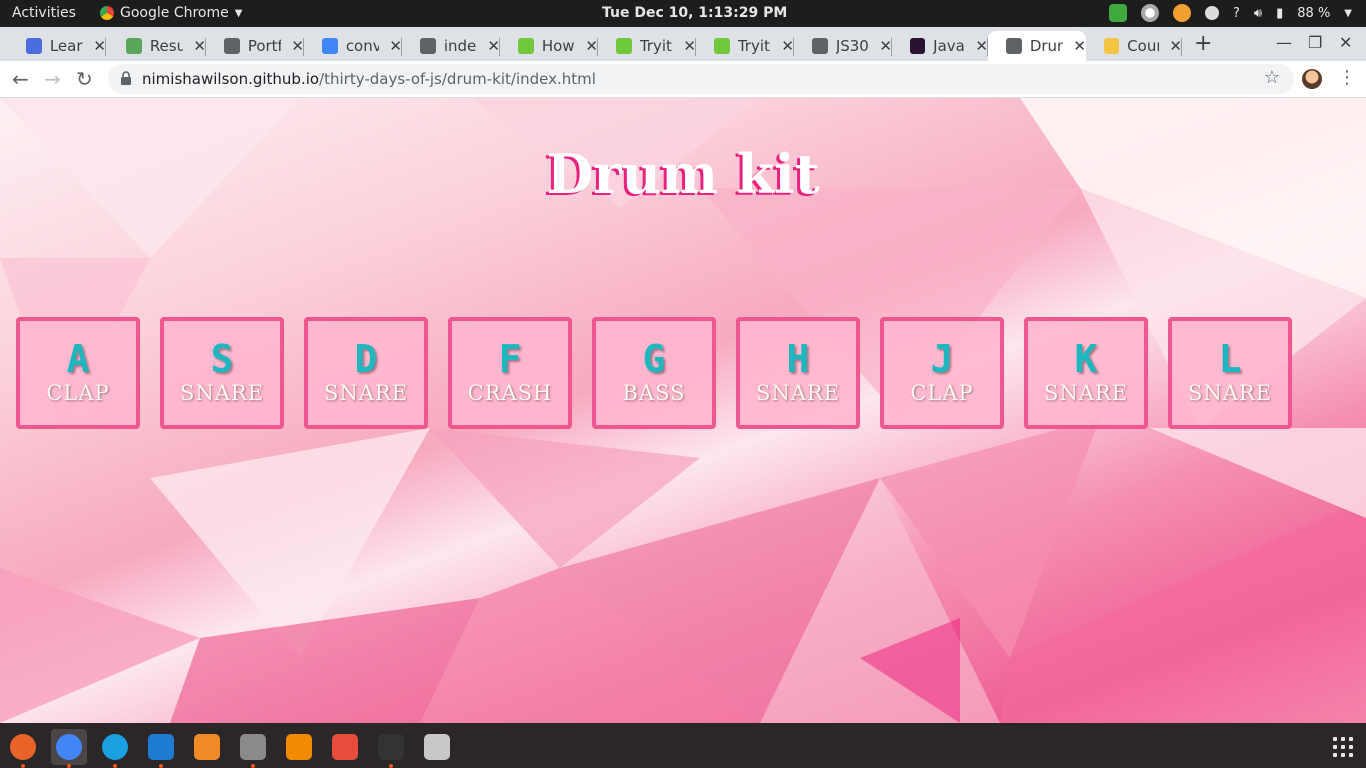 The height and width of the screenshot is (768, 1366). I want to click on bookmark-star-icon: ☆, so click(1272, 77).